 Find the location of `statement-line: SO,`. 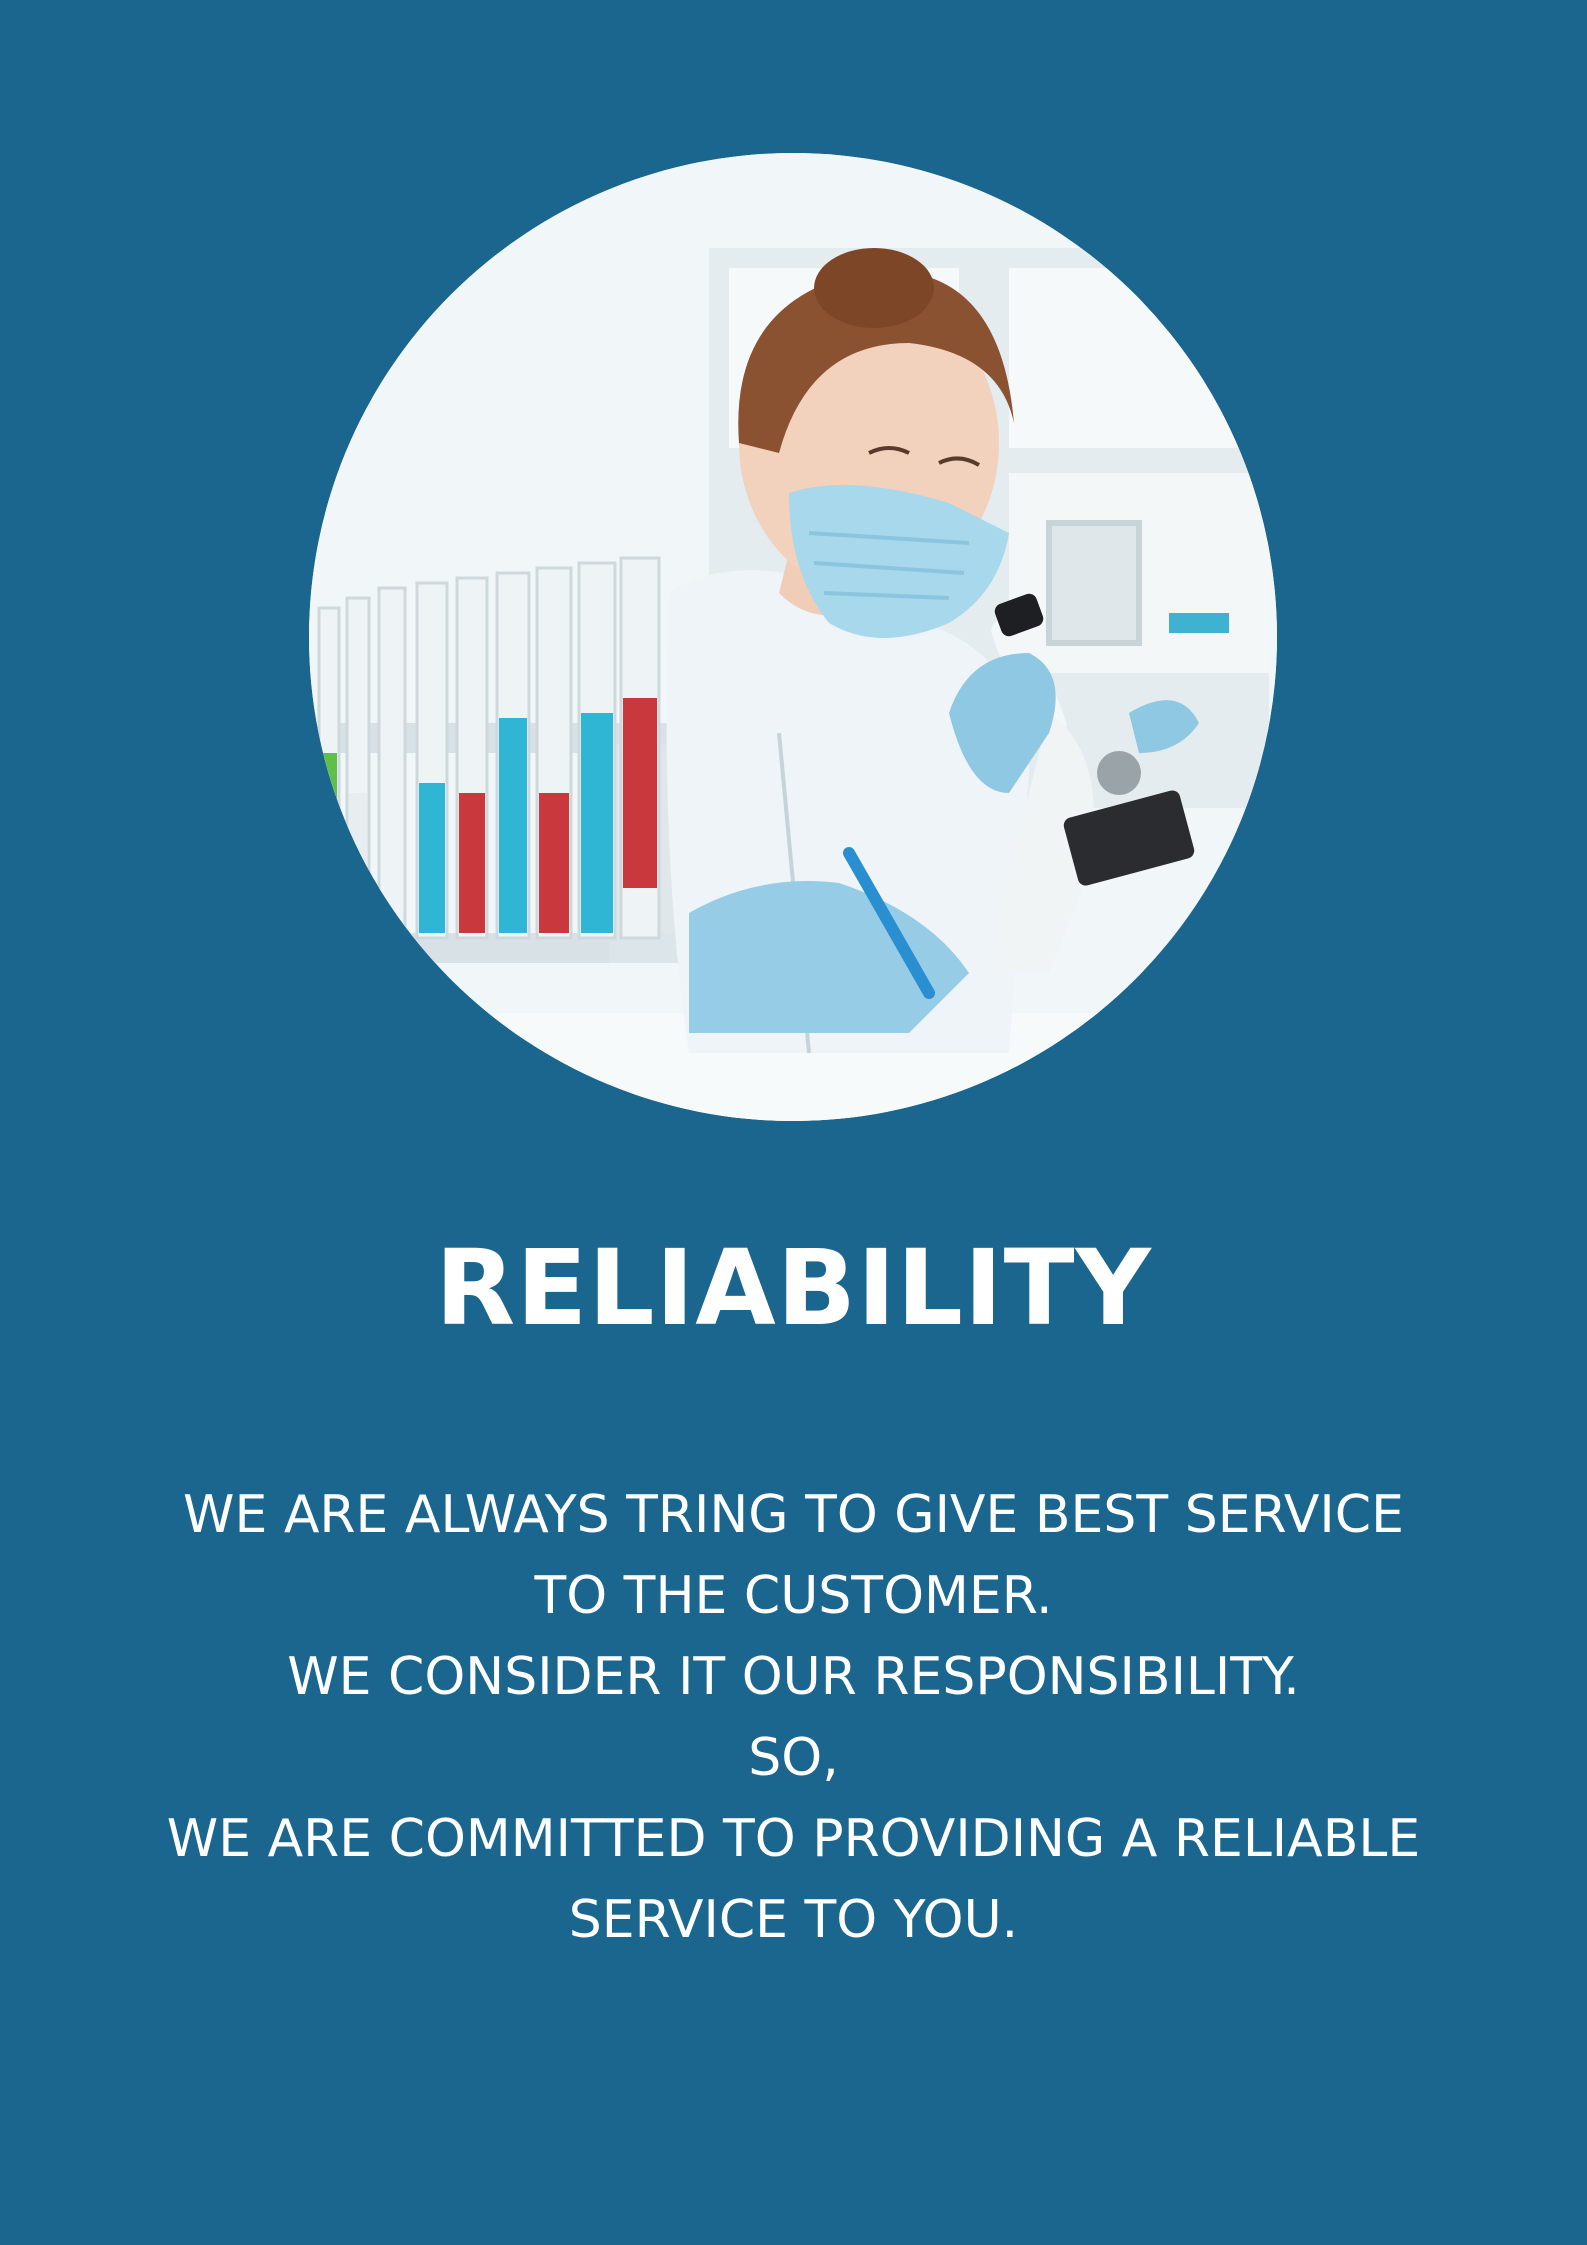

statement-line: SO, is located at coordinates (793, 1758).